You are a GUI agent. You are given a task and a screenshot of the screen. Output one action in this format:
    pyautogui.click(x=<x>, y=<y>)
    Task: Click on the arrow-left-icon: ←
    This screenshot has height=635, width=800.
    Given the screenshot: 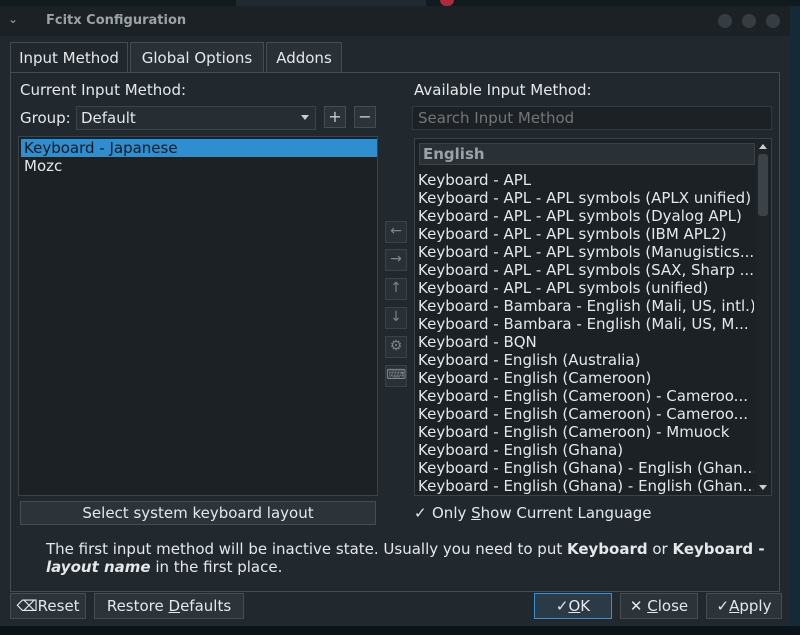 What is the action you would take?
    pyautogui.click(x=396, y=231)
    